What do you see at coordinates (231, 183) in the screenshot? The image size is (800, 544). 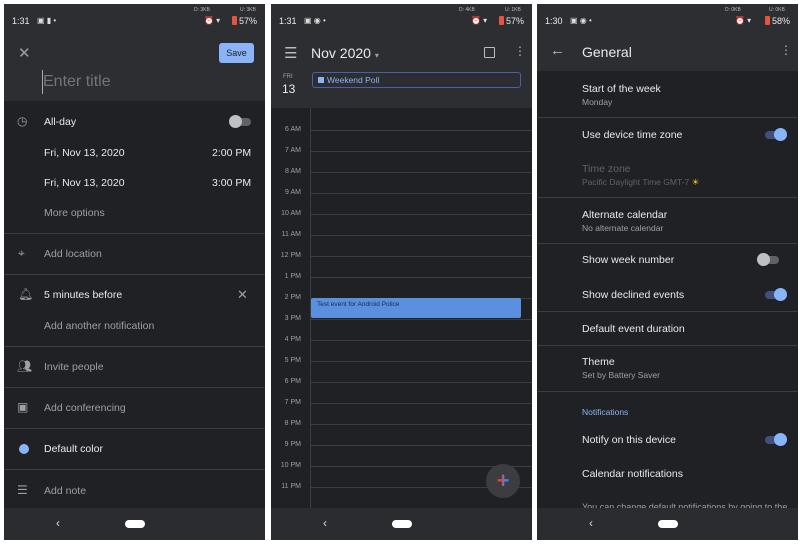 I see `end-time: 3:00 PM` at bounding box center [231, 183].